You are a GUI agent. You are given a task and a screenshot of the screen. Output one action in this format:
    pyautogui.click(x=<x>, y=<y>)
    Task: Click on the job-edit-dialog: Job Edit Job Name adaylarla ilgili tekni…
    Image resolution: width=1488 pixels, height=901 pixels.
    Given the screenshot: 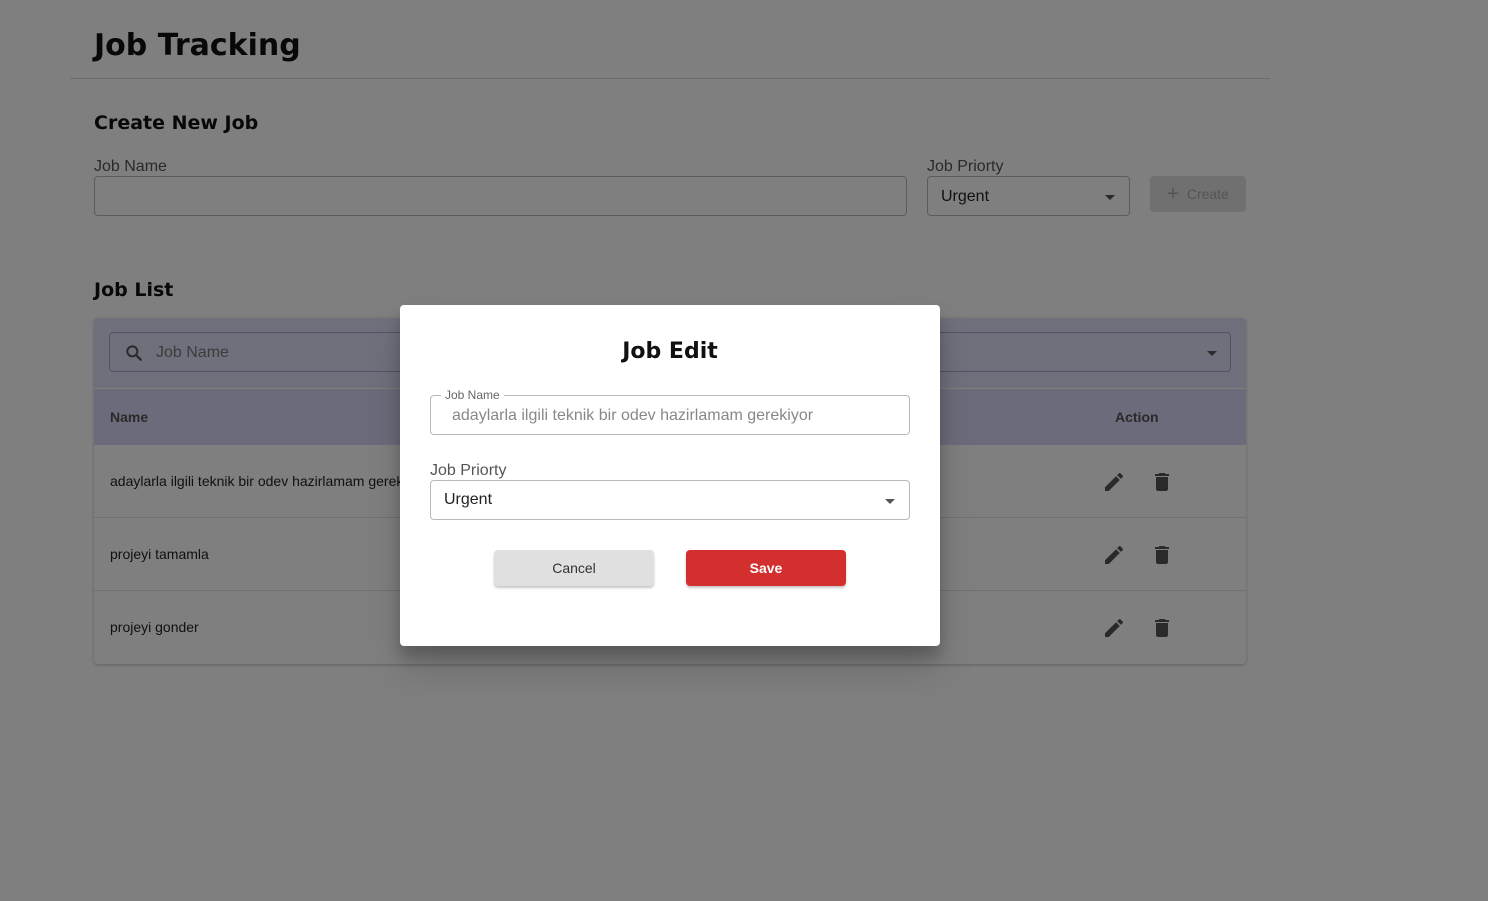 What is the action you would take?
    pyautogui.click(x=670, y=475)
    